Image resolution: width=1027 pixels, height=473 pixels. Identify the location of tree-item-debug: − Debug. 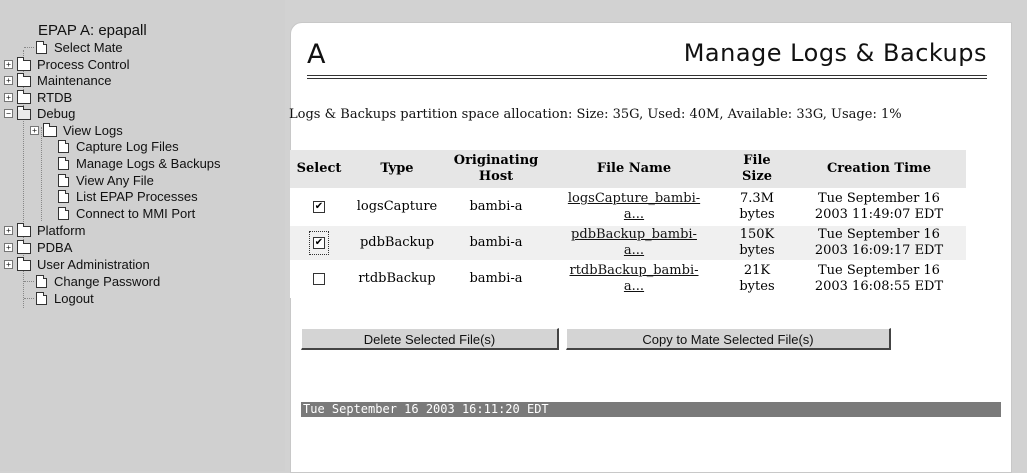
(39, 113).